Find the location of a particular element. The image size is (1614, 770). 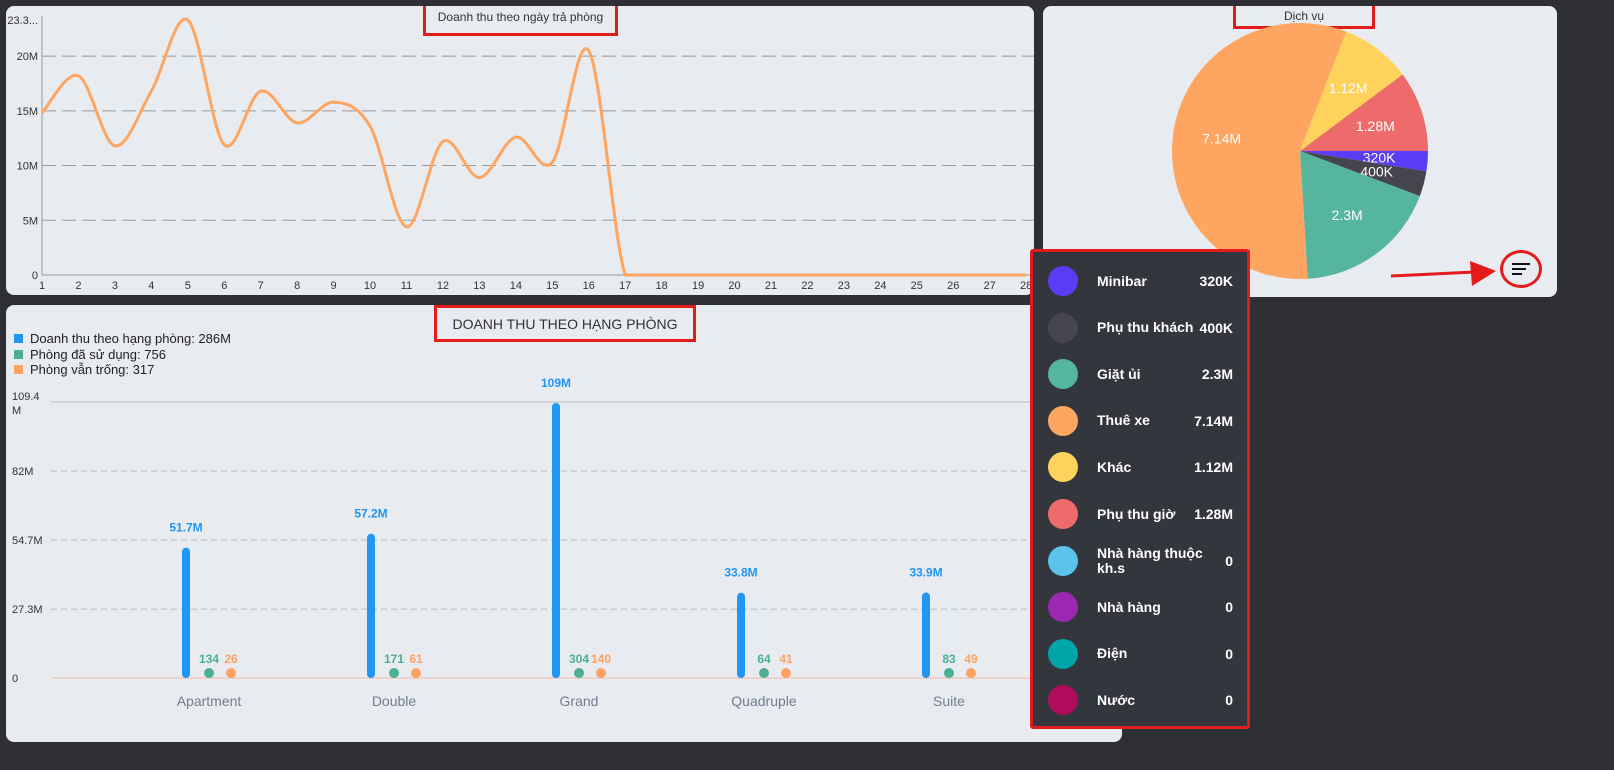

popup-legend-item: Thuê xe 7.14M is located at coordinates (1140, 421).